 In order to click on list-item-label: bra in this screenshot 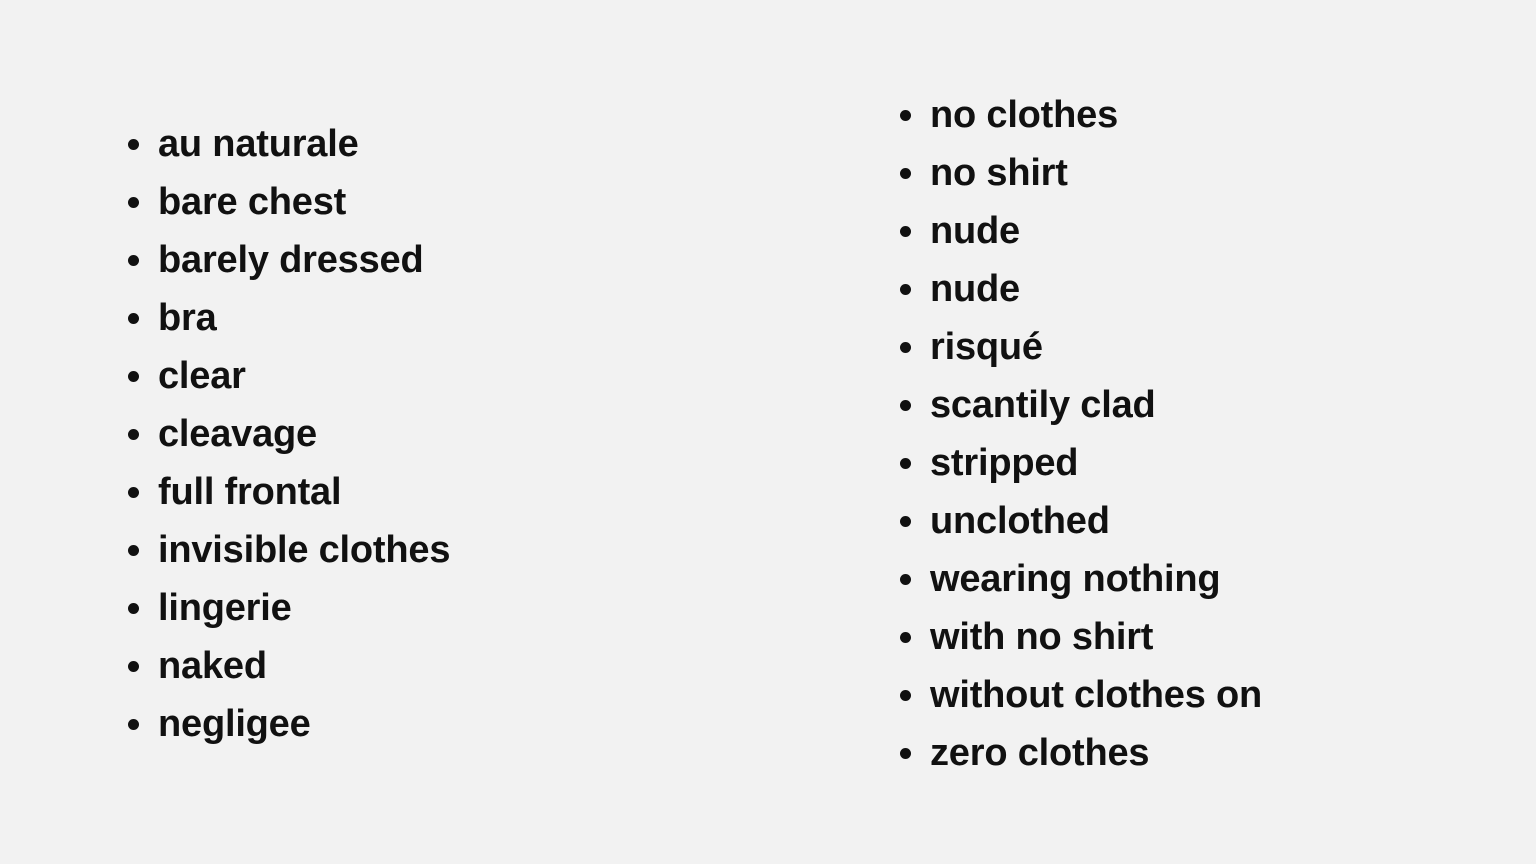, I will do `click(187, 318)`.